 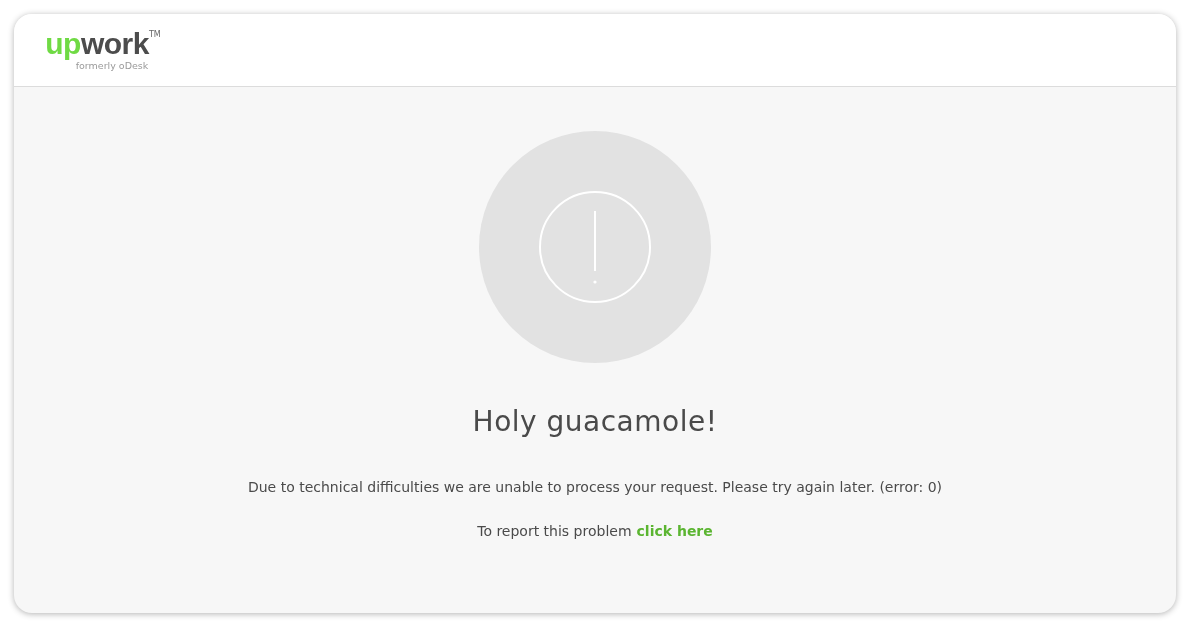 I want to click on report-text: To report this problem, so click(x=554, y=531).